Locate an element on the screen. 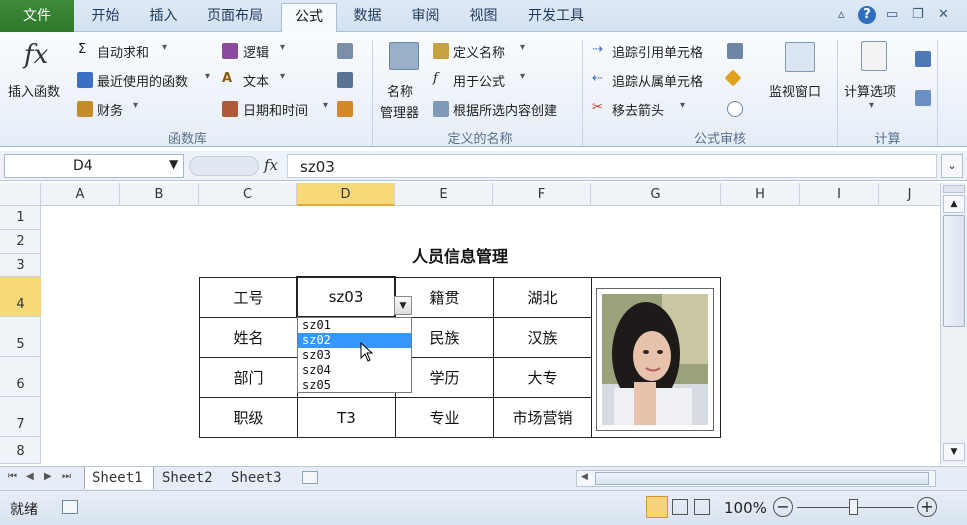 This screenshot has height=525, width=967. horizontal-scroll-thumb is located at coordinates (762, 478).